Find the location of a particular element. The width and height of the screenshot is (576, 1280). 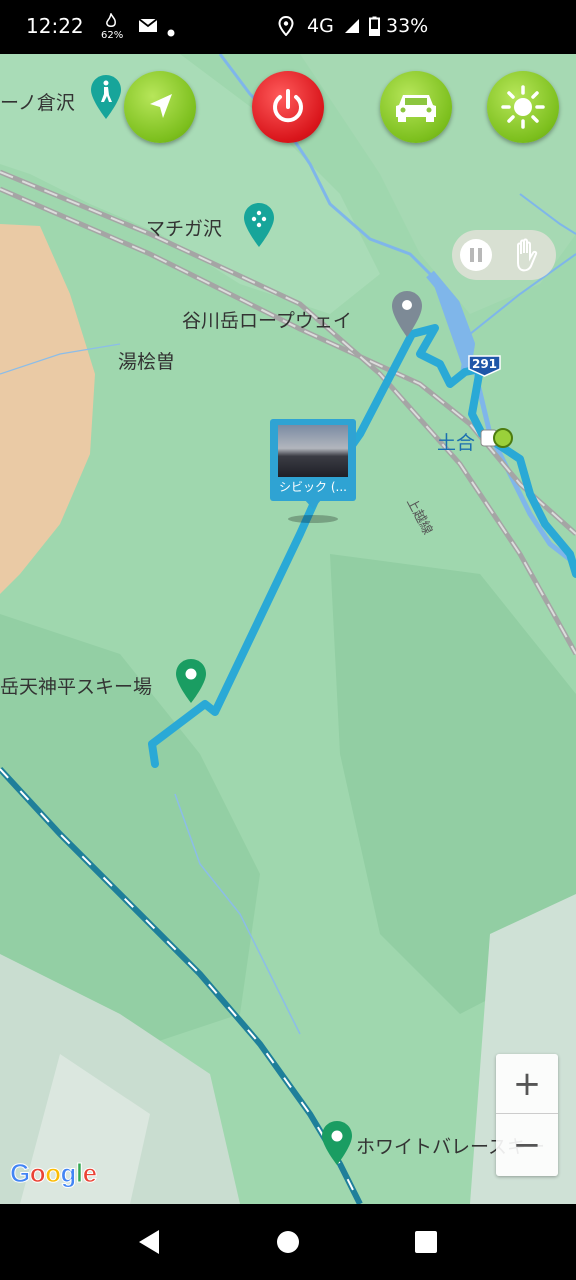

recents-button is located at coordinates (426, 1242).